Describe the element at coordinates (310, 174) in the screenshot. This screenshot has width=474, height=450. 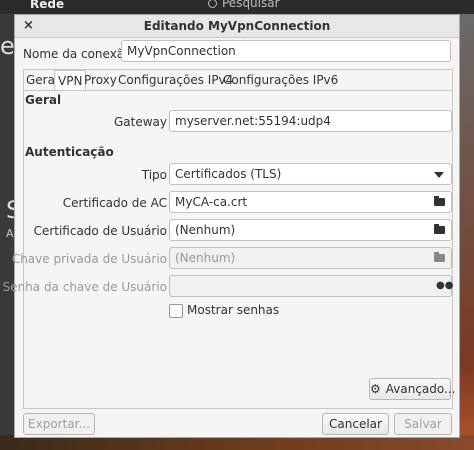
I see `auth-type-select: Certificados (TLS)` at that location.